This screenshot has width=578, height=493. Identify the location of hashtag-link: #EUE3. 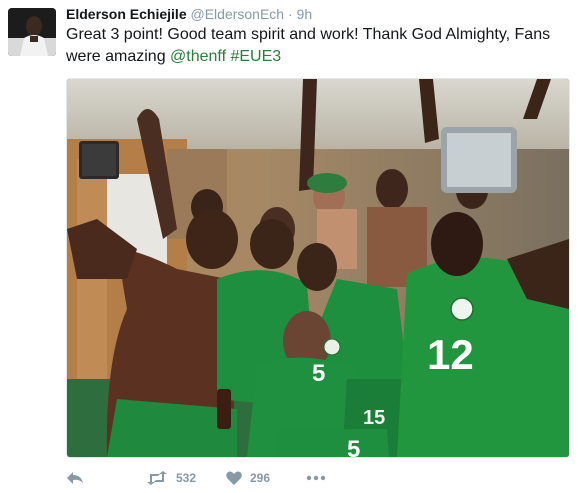
(255, 56).